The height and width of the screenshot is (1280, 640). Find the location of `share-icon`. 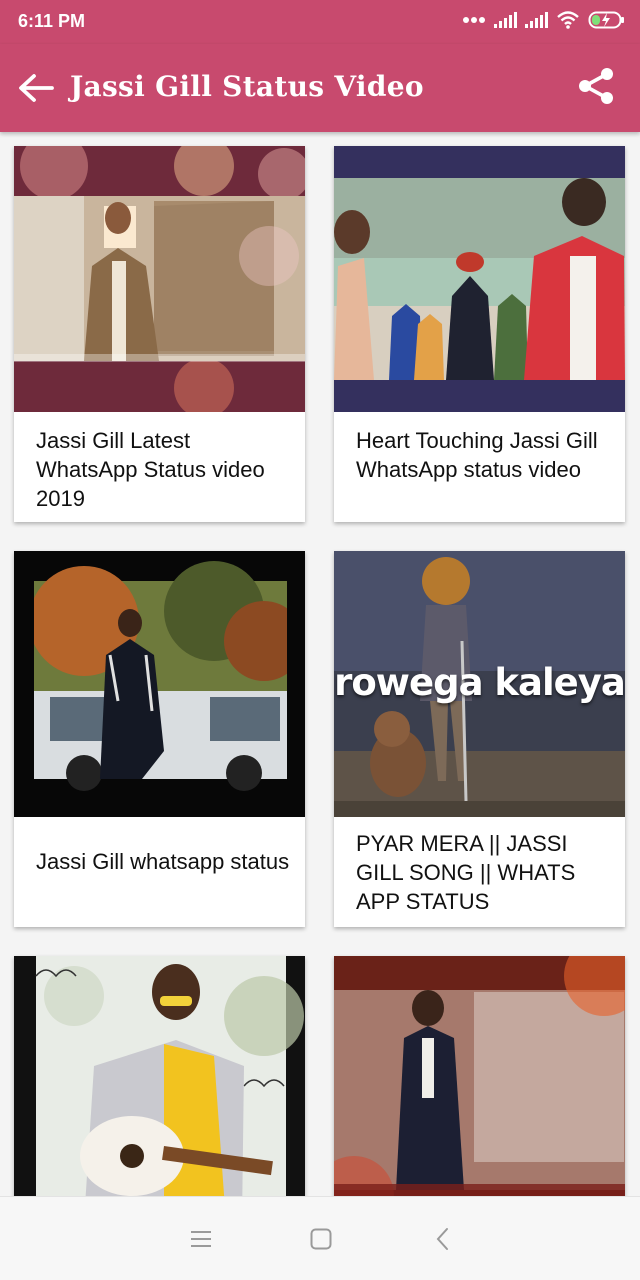

share-icon is located at coordinates (596, 86).